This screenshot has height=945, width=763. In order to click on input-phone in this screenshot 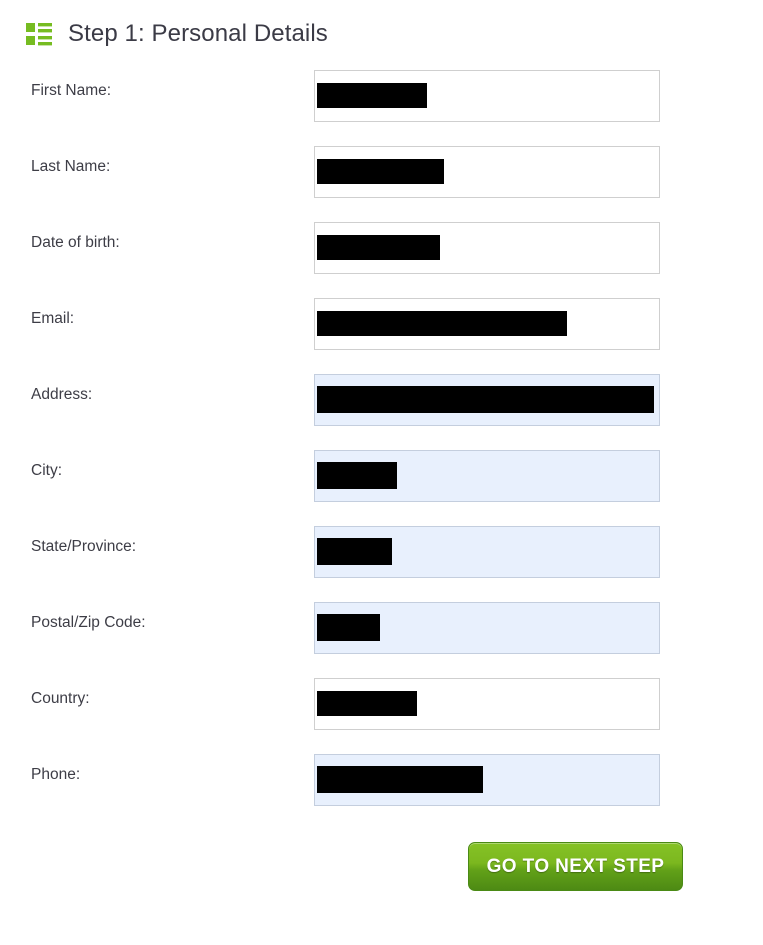, I will do `click(487, 780)`.